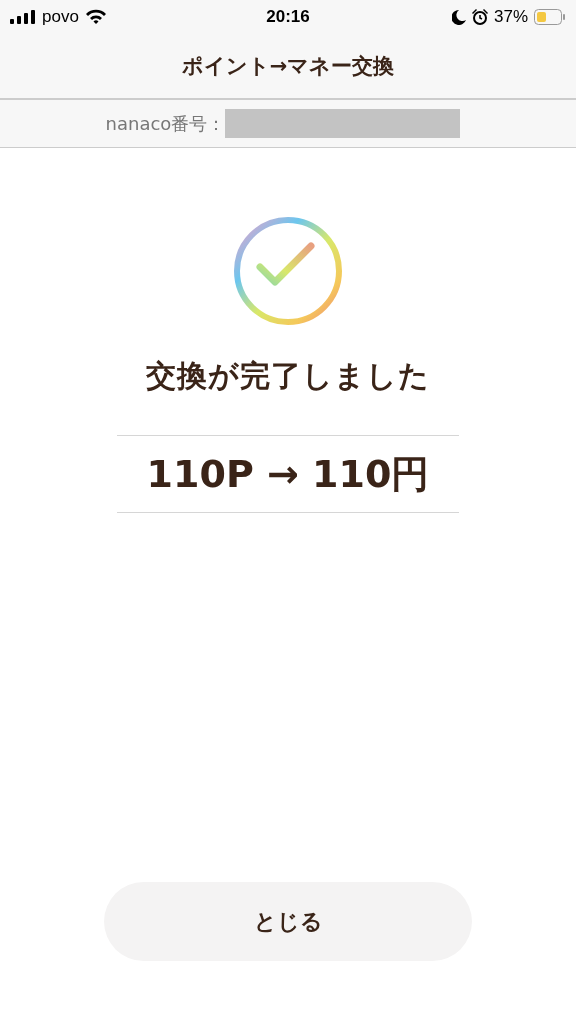  Describe the element at coordinates (288, 376) in the screenshot. I see `completion-message: 交換が完了しました` at that location.